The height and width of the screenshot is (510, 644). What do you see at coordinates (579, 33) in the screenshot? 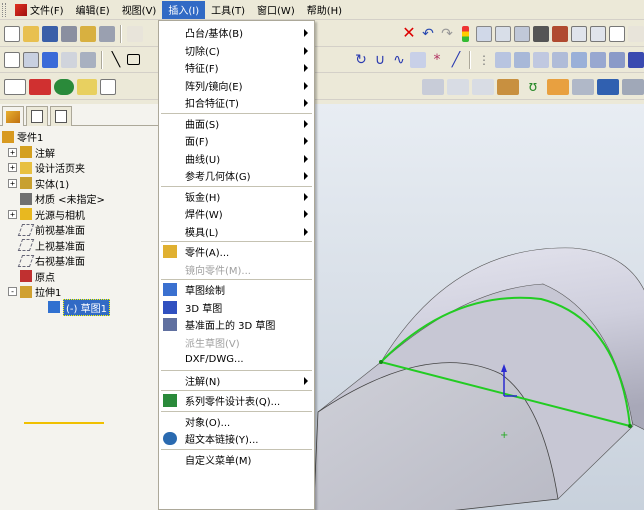
I see `window-icon` at bounding box center [579, 33].